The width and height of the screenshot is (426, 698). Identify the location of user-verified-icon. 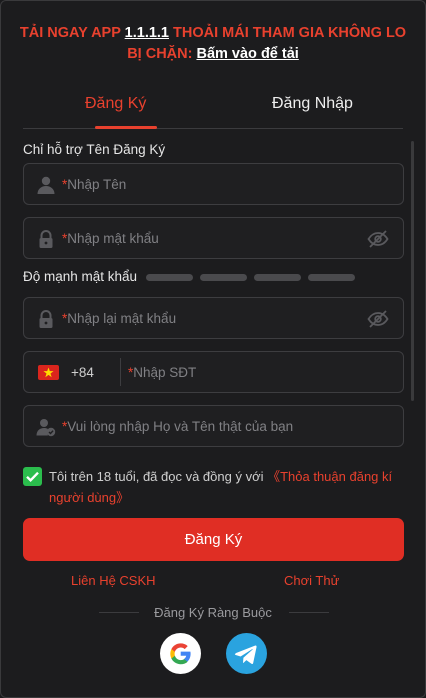
(46, 427).